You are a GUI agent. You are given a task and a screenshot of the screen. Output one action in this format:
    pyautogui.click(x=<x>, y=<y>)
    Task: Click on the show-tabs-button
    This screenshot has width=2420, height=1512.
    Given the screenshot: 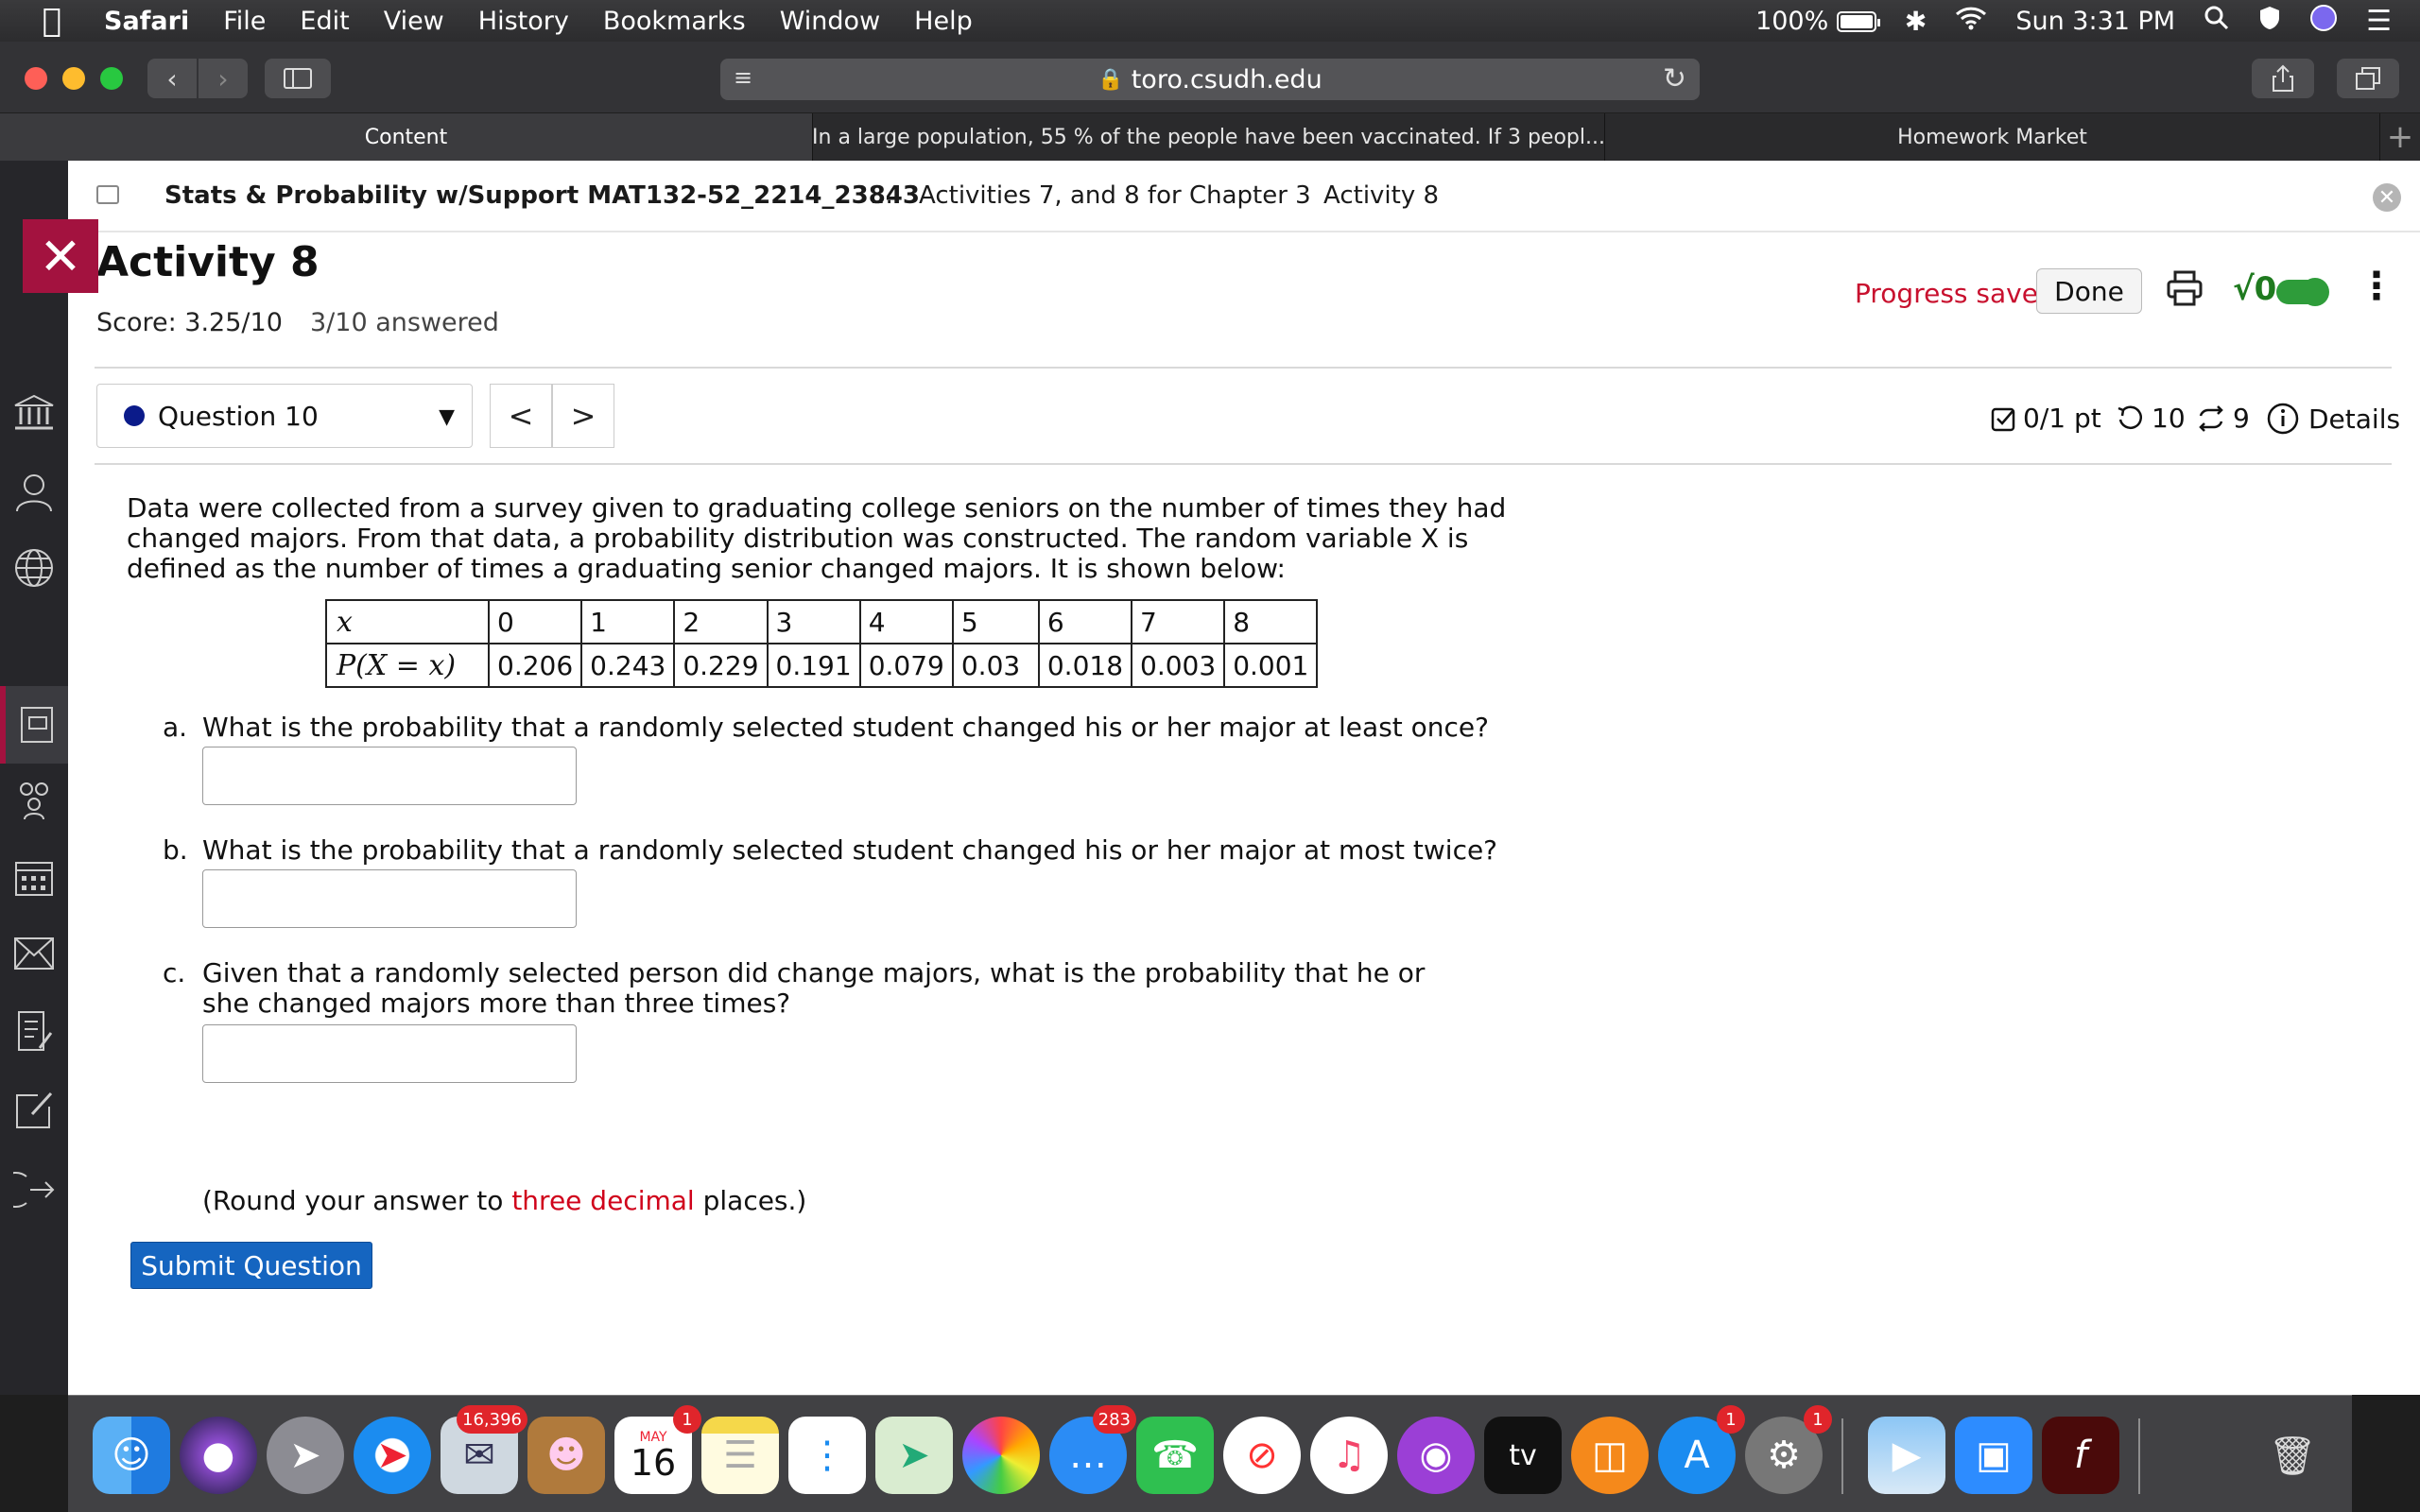 What is the action you would take?
    pyautogui.click(x=2368, y=78)
    